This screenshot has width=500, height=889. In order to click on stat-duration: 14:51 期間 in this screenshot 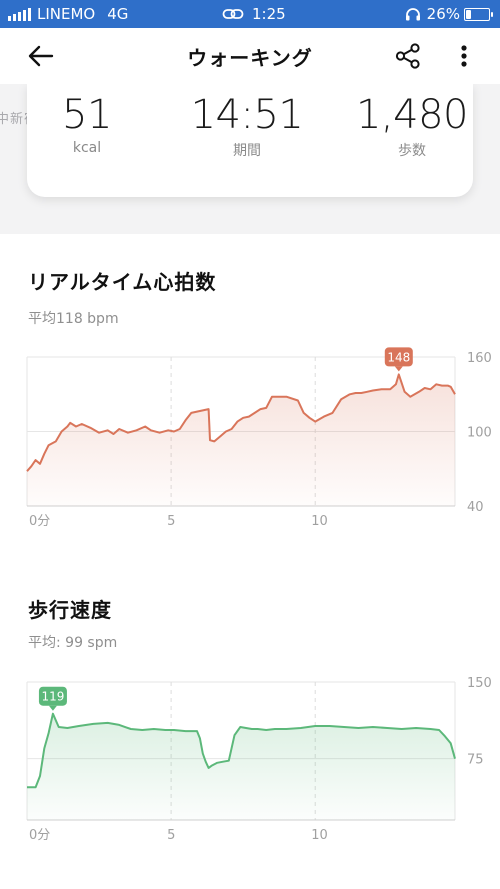, I will do `click(247, 126)`.